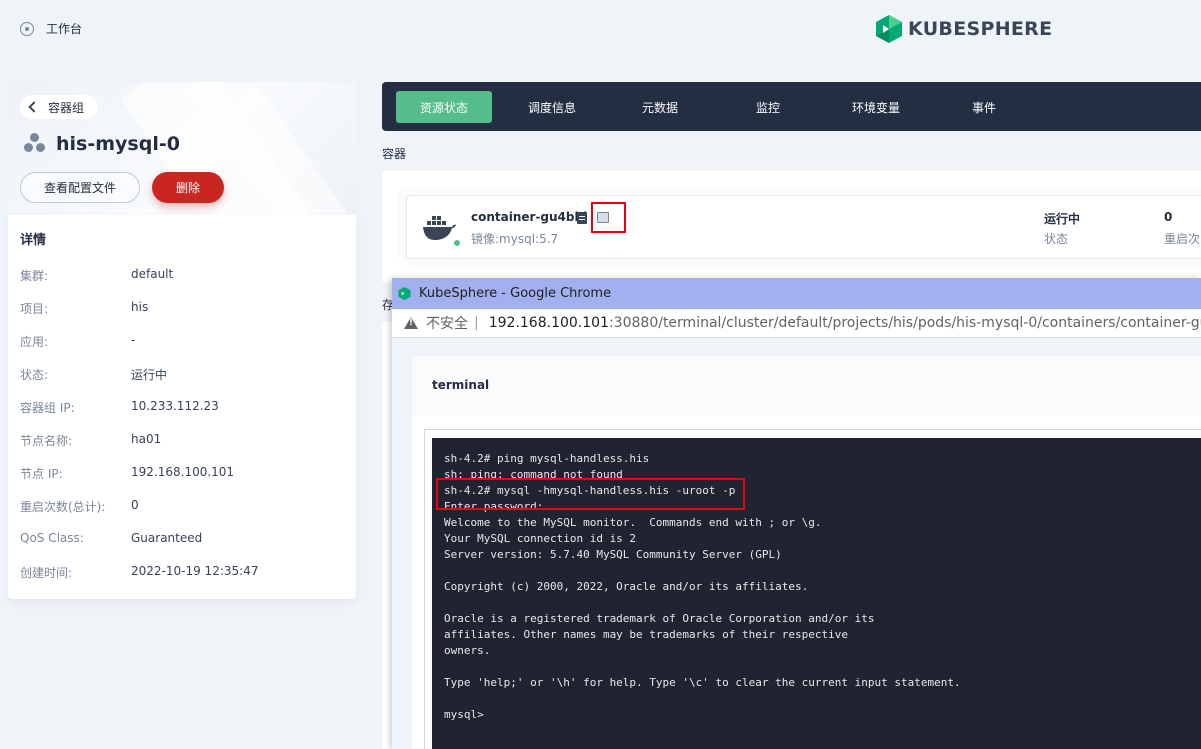 Image resolution: width=1201 pixels, height=749 pixels. What do you see at coordinates (876, 107) in the screenshot?
I see `tab-env-vars: 环境变量` at bounding box center [876, 107].